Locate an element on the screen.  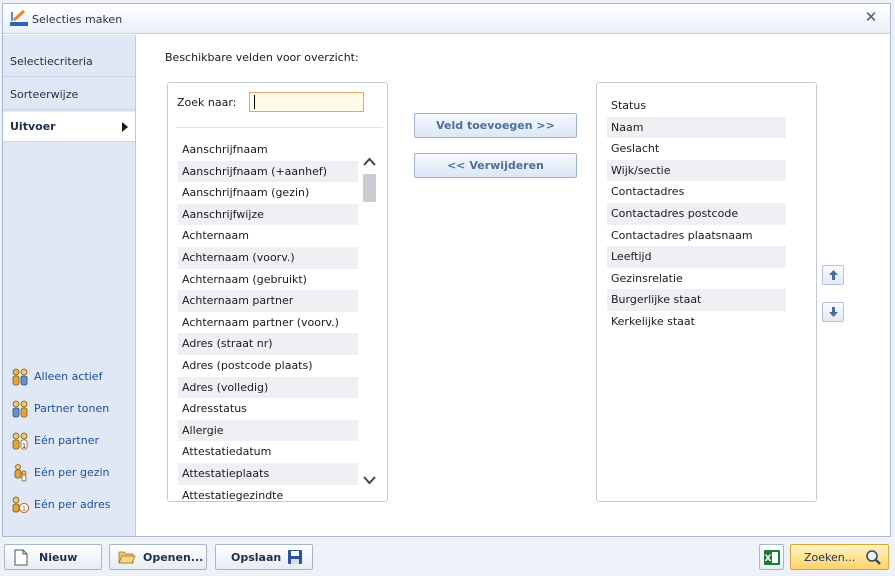
text-caret is located at coordinates (254, 102).